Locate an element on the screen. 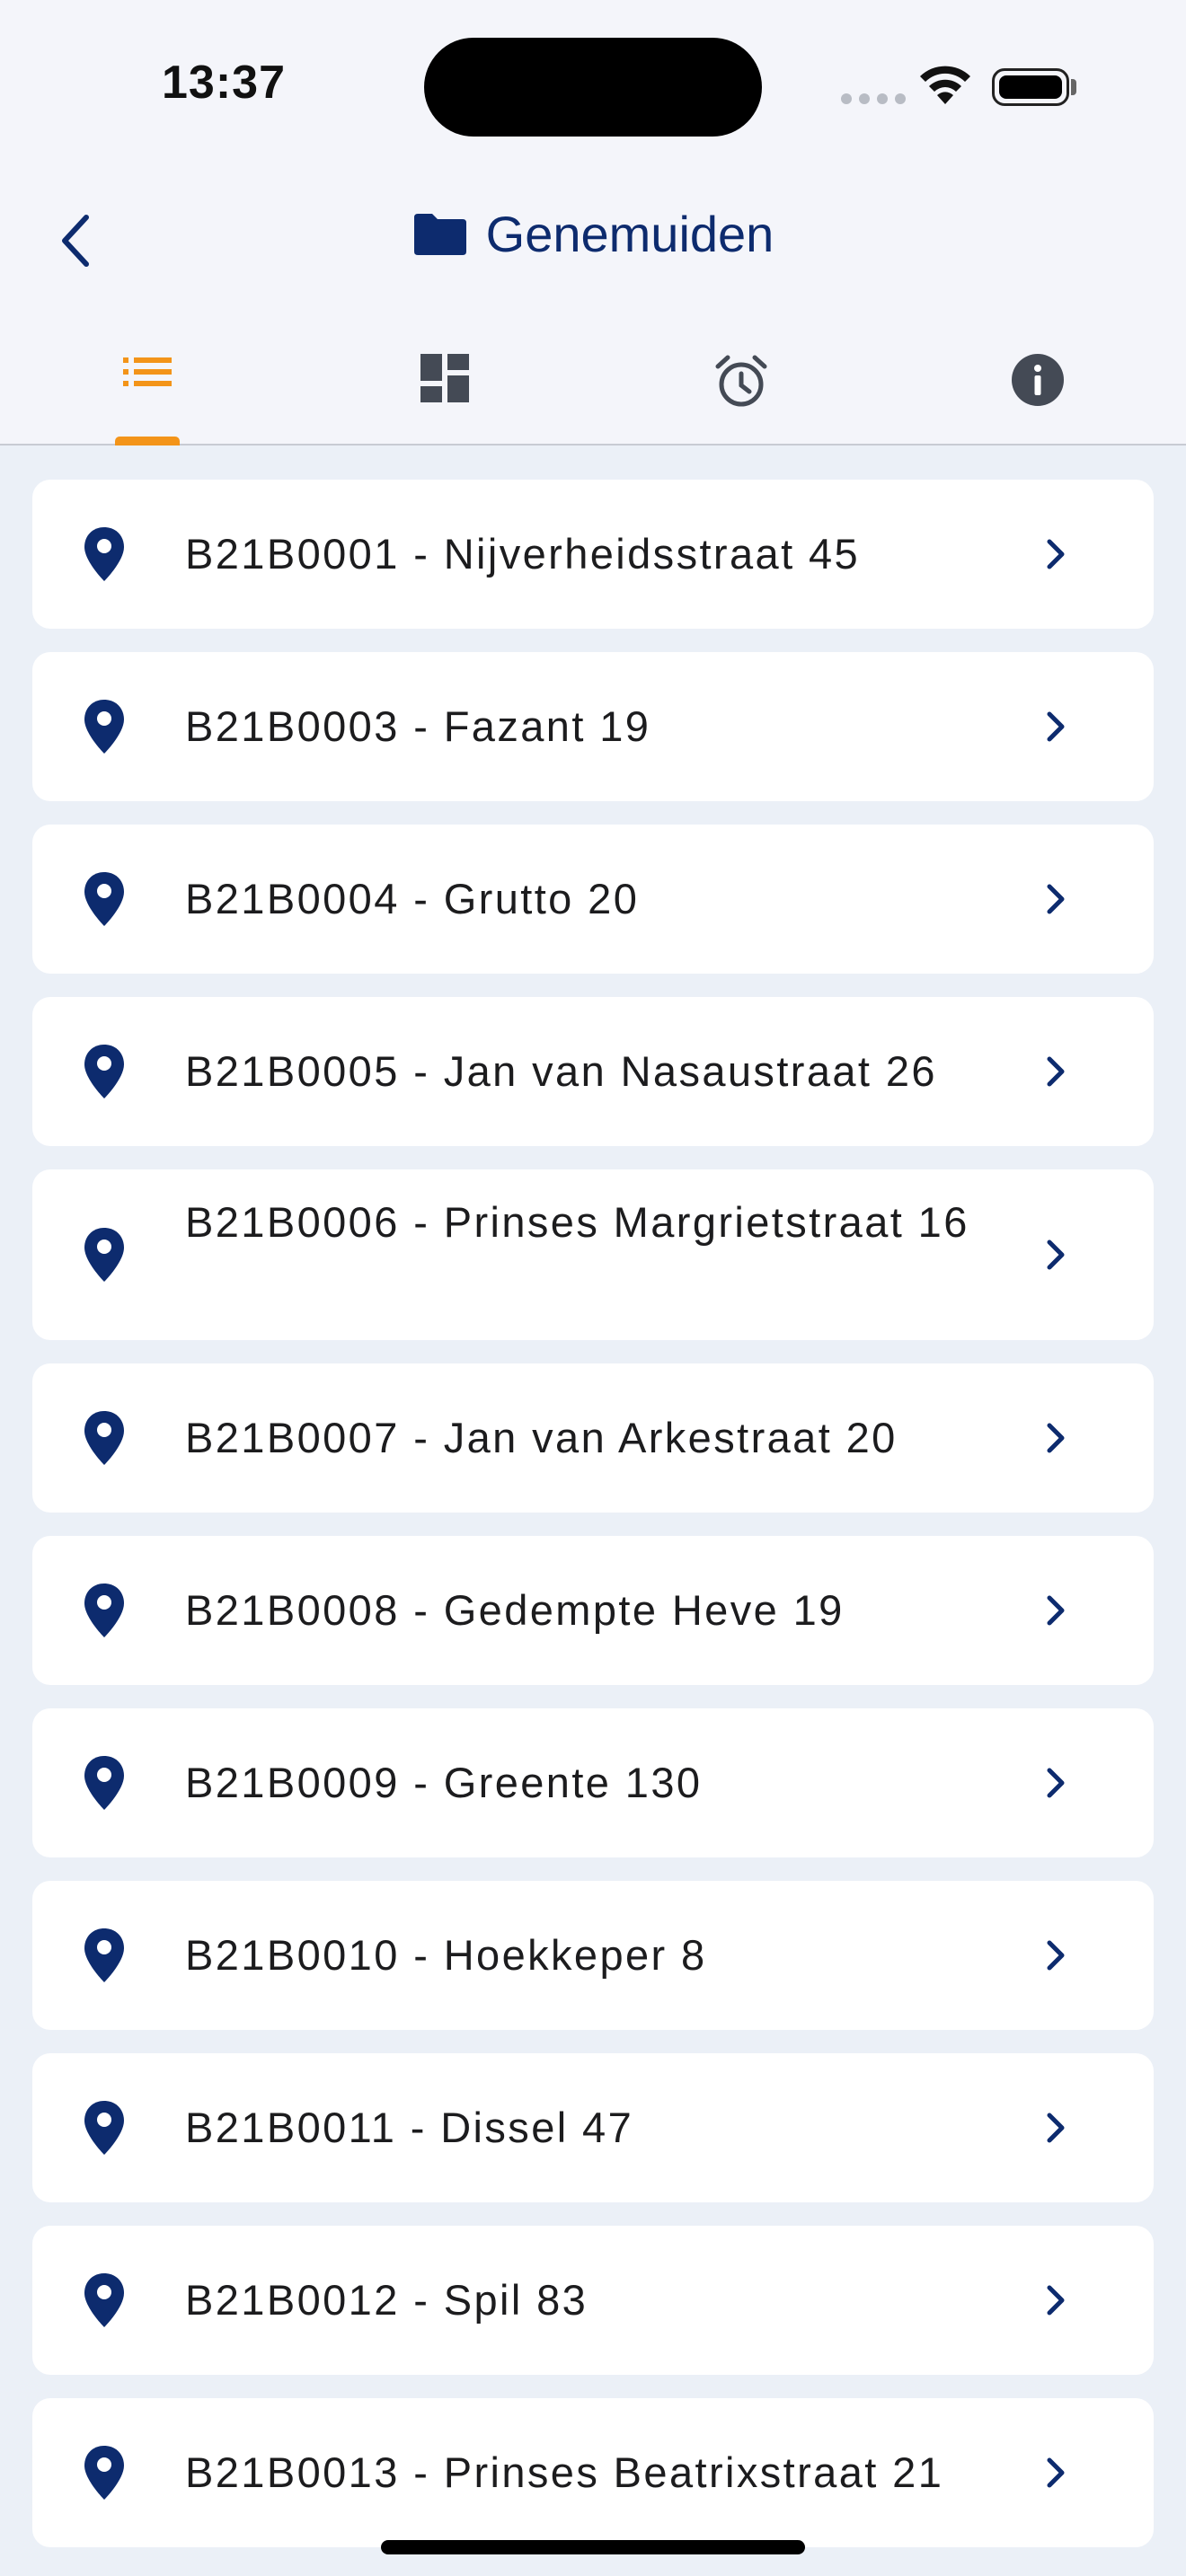 The image size is (1186, 2576). page-title-text: Genemuiden is located at coordinates (629, 234).